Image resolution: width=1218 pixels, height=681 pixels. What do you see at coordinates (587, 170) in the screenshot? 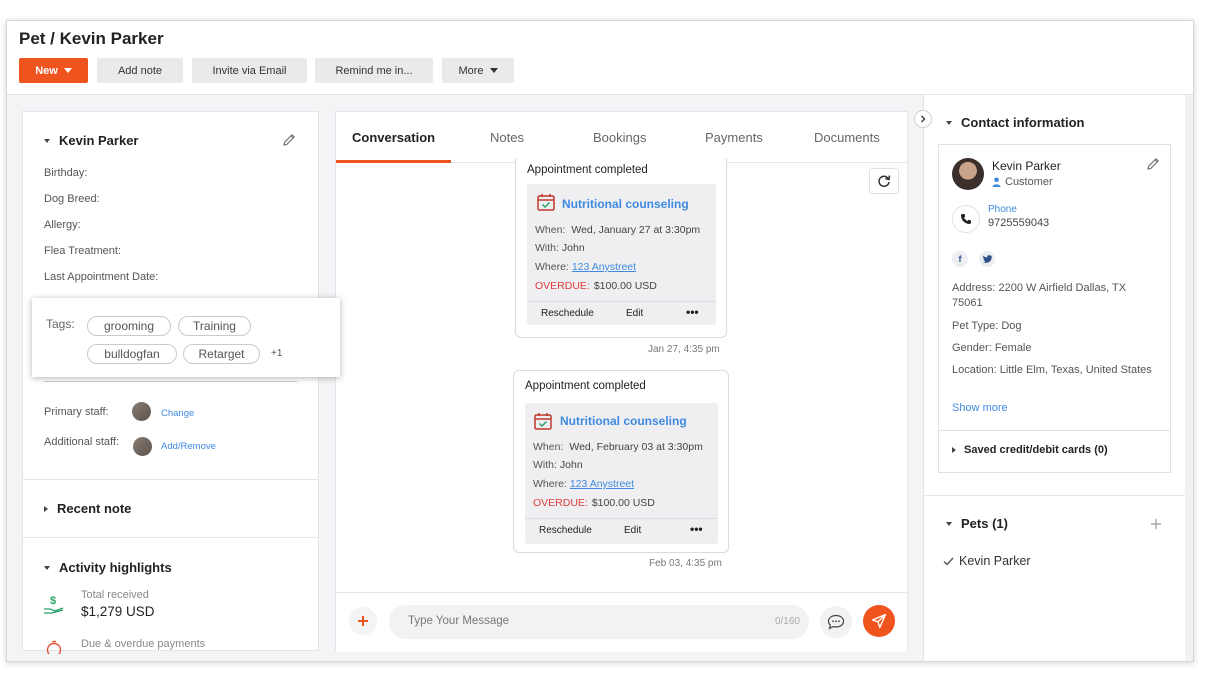
I see `appointment-heading: Appointment completed` at bounding box center [587, 170].